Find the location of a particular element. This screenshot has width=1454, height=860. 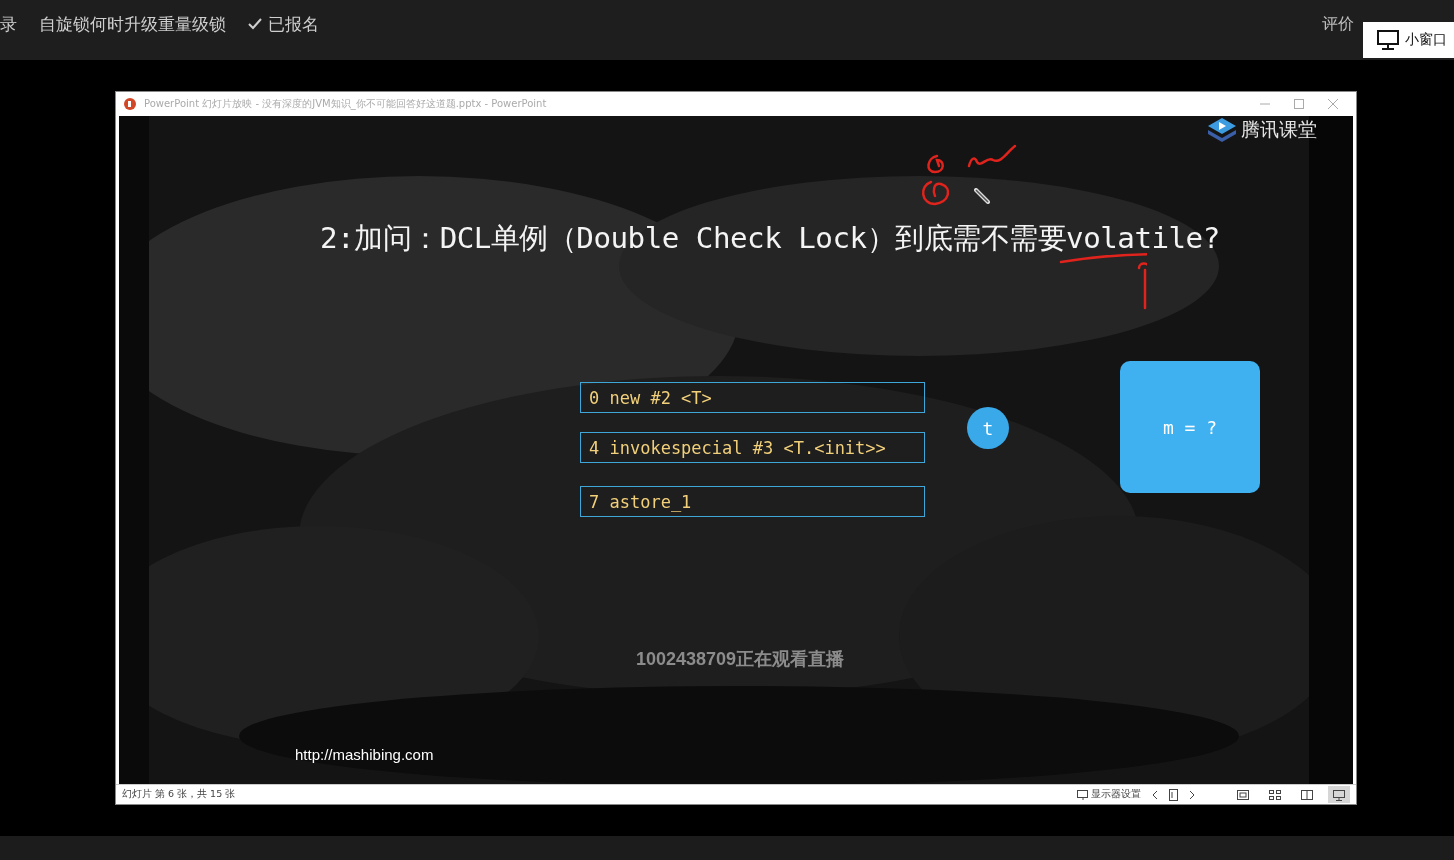

reading-view-icon is located at coordinates (1307, 794).